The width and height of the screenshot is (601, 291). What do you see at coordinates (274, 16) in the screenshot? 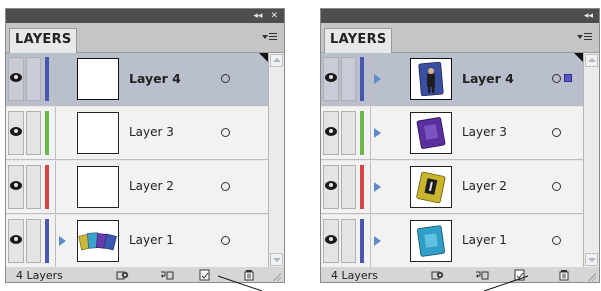
I see `close-icon: ✕` at bounding box center [274, 16].